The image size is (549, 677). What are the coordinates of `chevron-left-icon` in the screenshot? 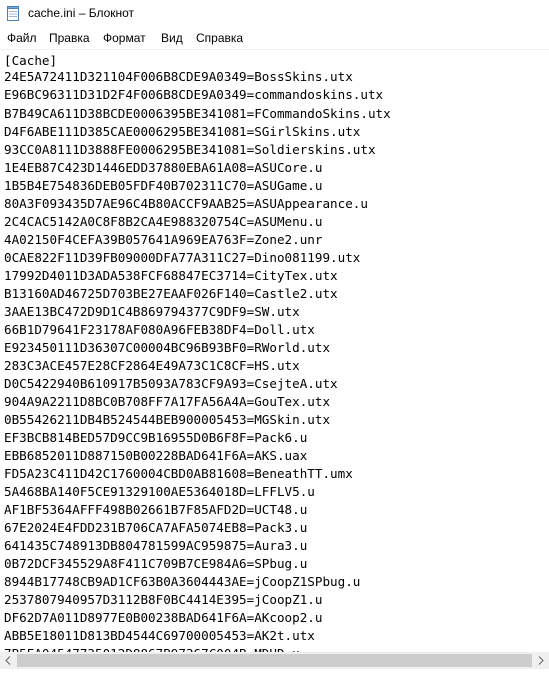 It's located at (8, 660).